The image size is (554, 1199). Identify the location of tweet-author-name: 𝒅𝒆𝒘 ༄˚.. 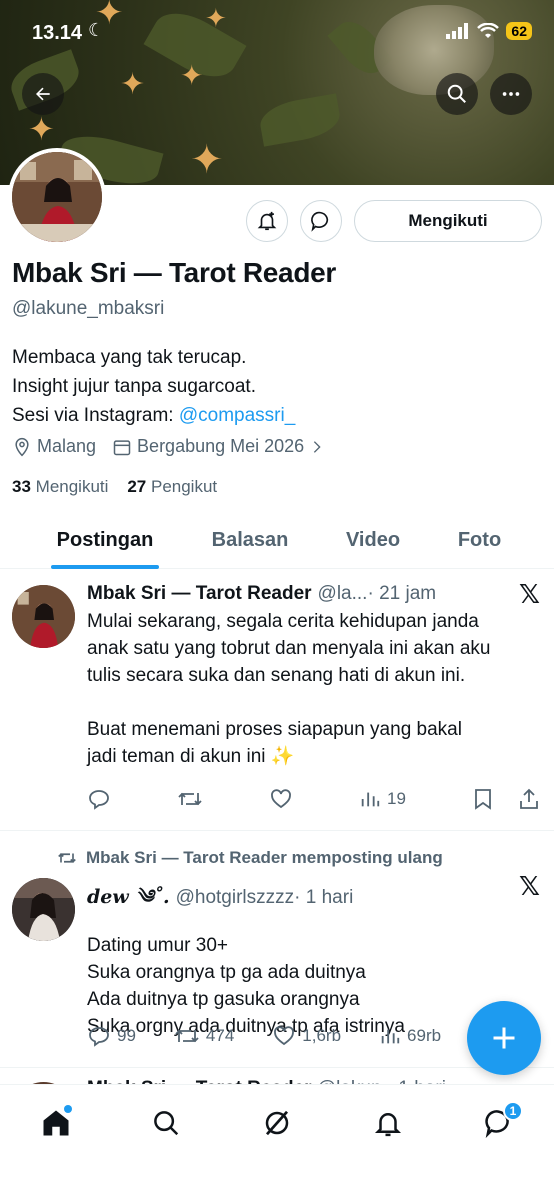
(128, 902).